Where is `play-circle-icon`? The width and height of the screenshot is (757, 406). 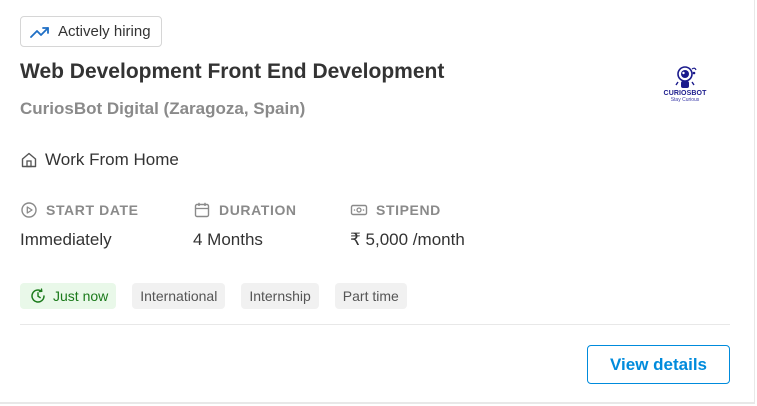
play-circle-icon is located at coordinates (29, 210).